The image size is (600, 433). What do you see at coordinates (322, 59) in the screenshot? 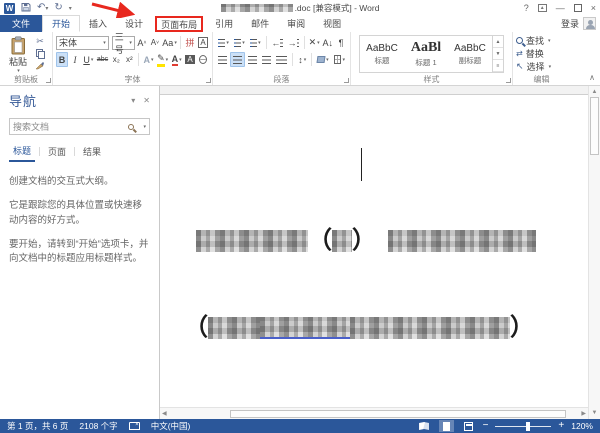
I see `shading-icon: ▾` at bounding box center [322, 59].